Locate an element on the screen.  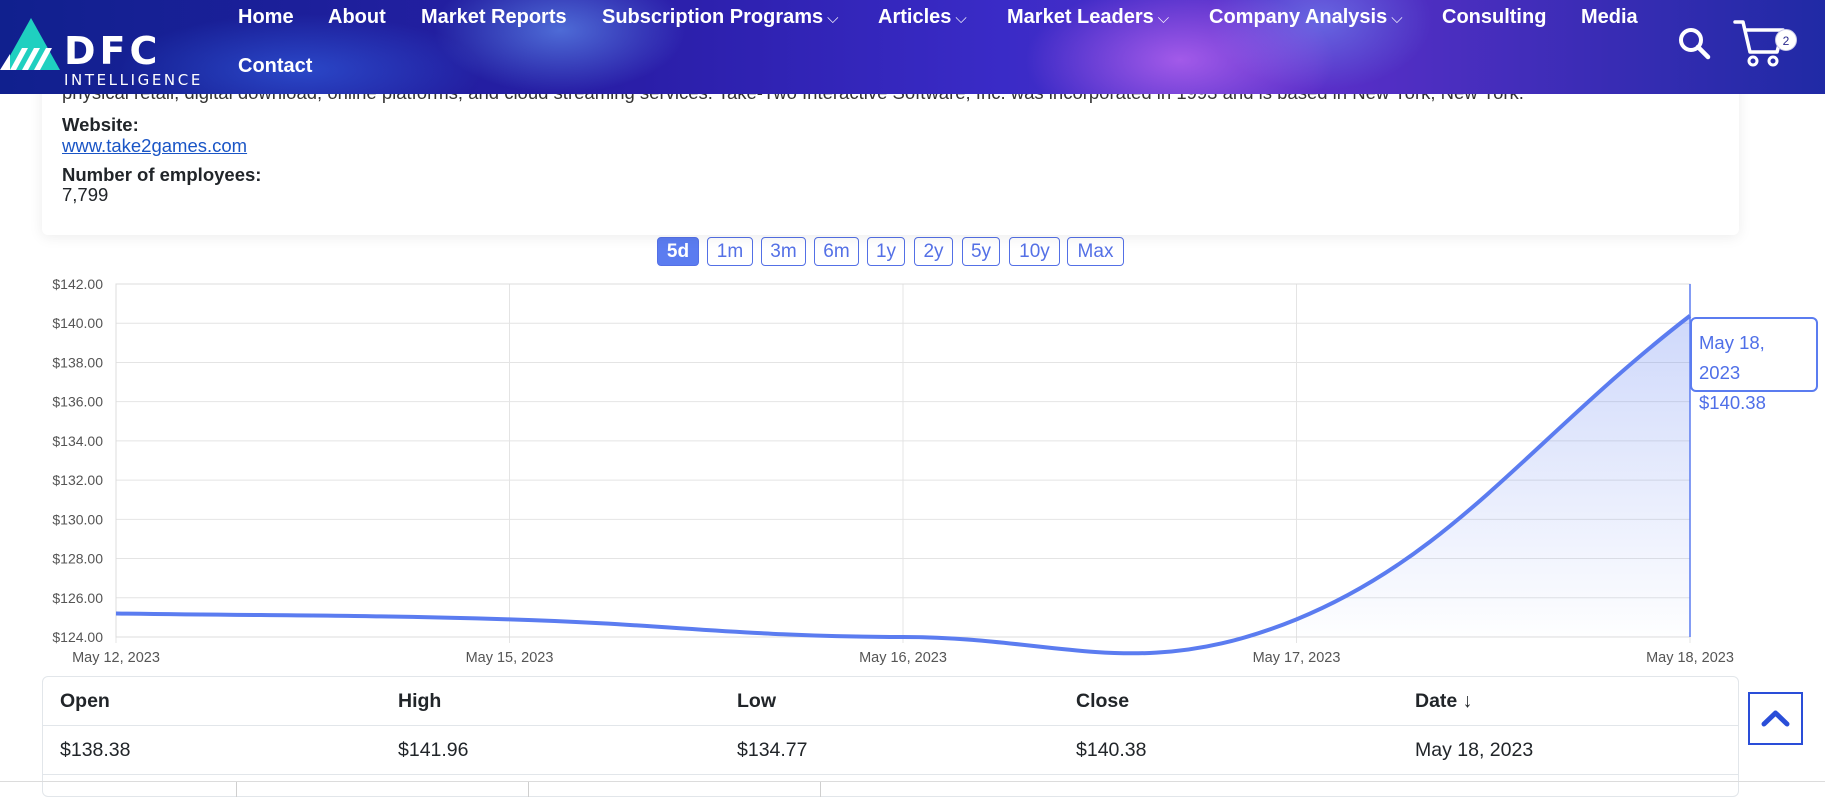
cart-count-badge: 2 is located at coordinates (1786, 40).